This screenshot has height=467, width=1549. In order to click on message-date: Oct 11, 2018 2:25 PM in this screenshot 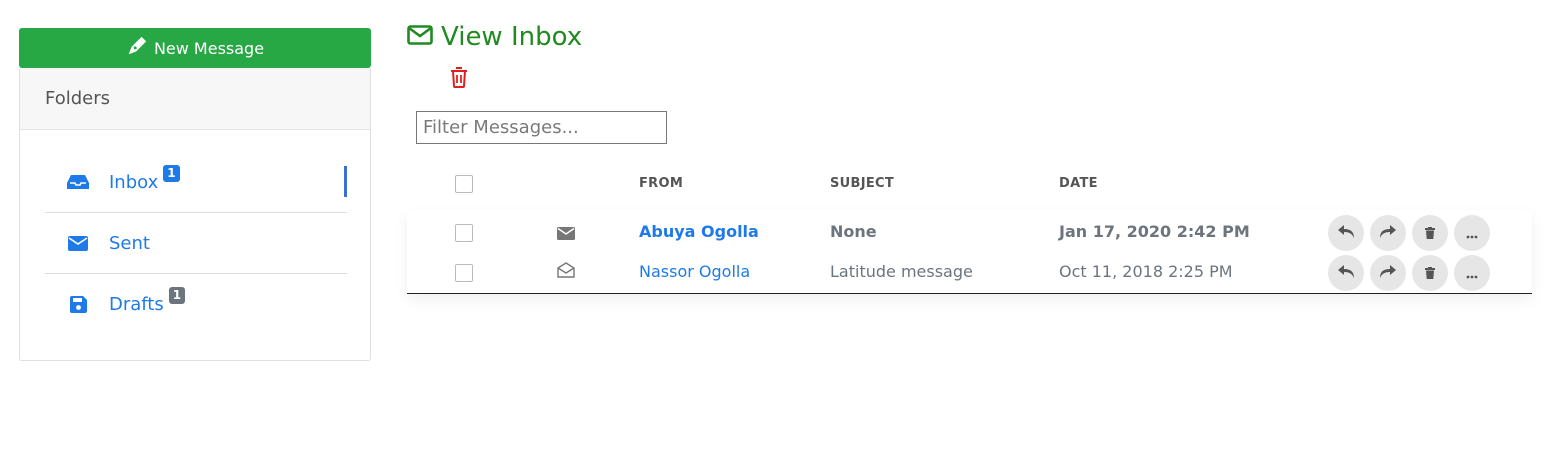, I will do `click(1146, 271)`.